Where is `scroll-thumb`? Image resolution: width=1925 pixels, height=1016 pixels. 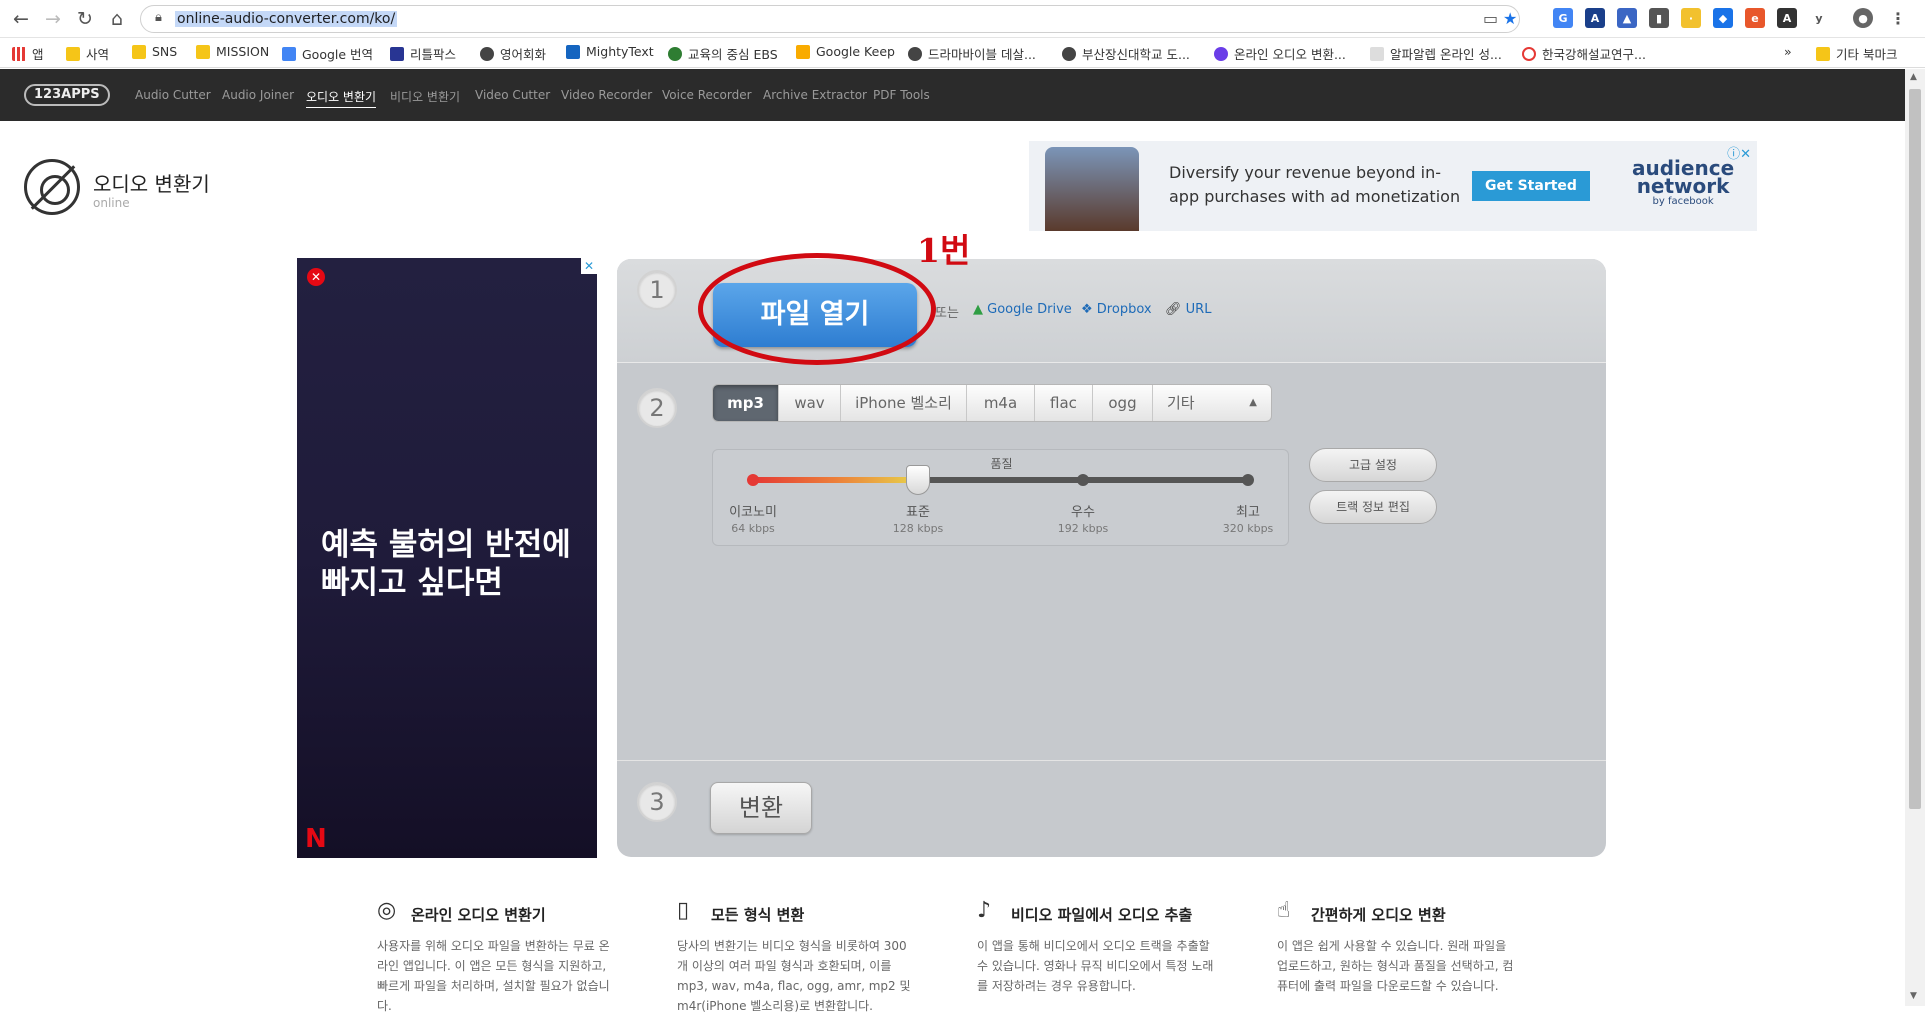 scroll-thumb is located at coordinates (1915, 449).